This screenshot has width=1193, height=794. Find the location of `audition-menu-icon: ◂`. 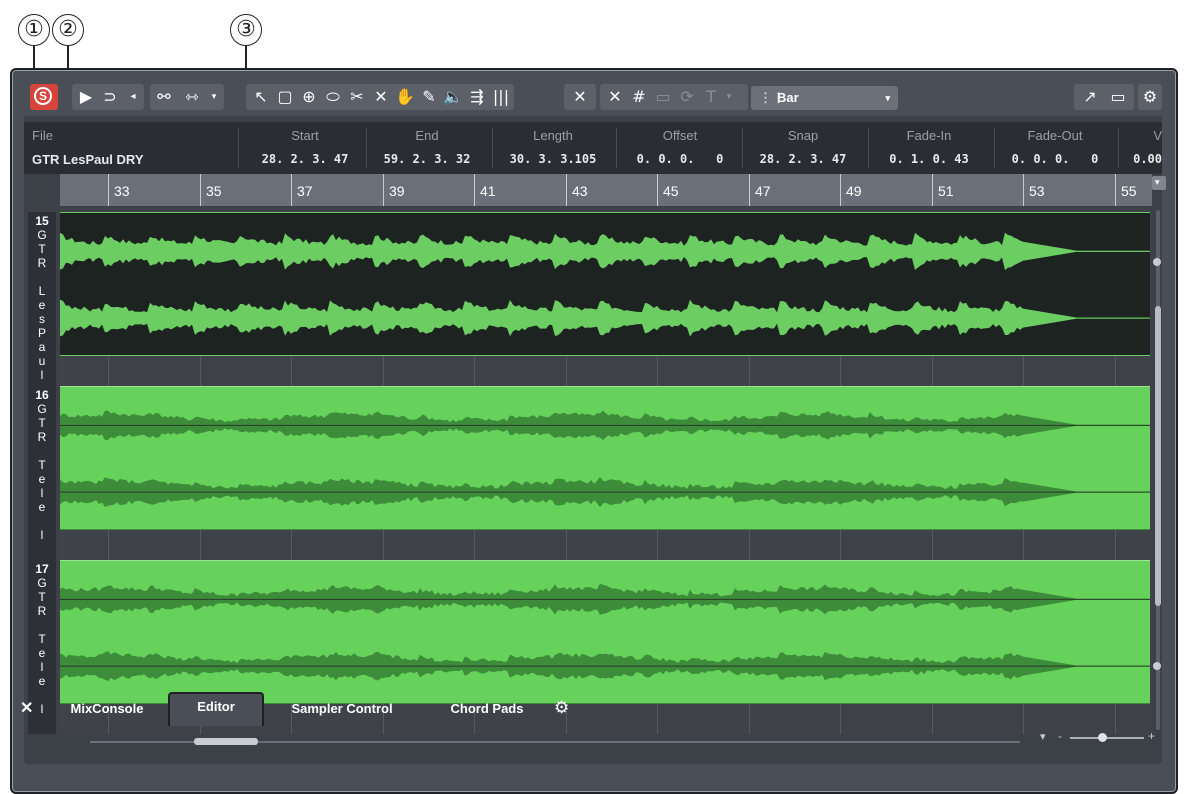

audition-menu-icon: ◂ is located at coordinates (133, 97).